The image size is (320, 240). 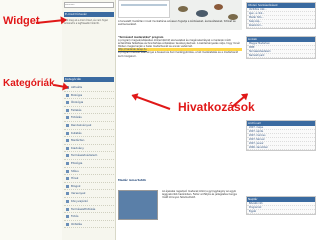 I want to click on category-item: Versenyek, so click(x=89, y=194).